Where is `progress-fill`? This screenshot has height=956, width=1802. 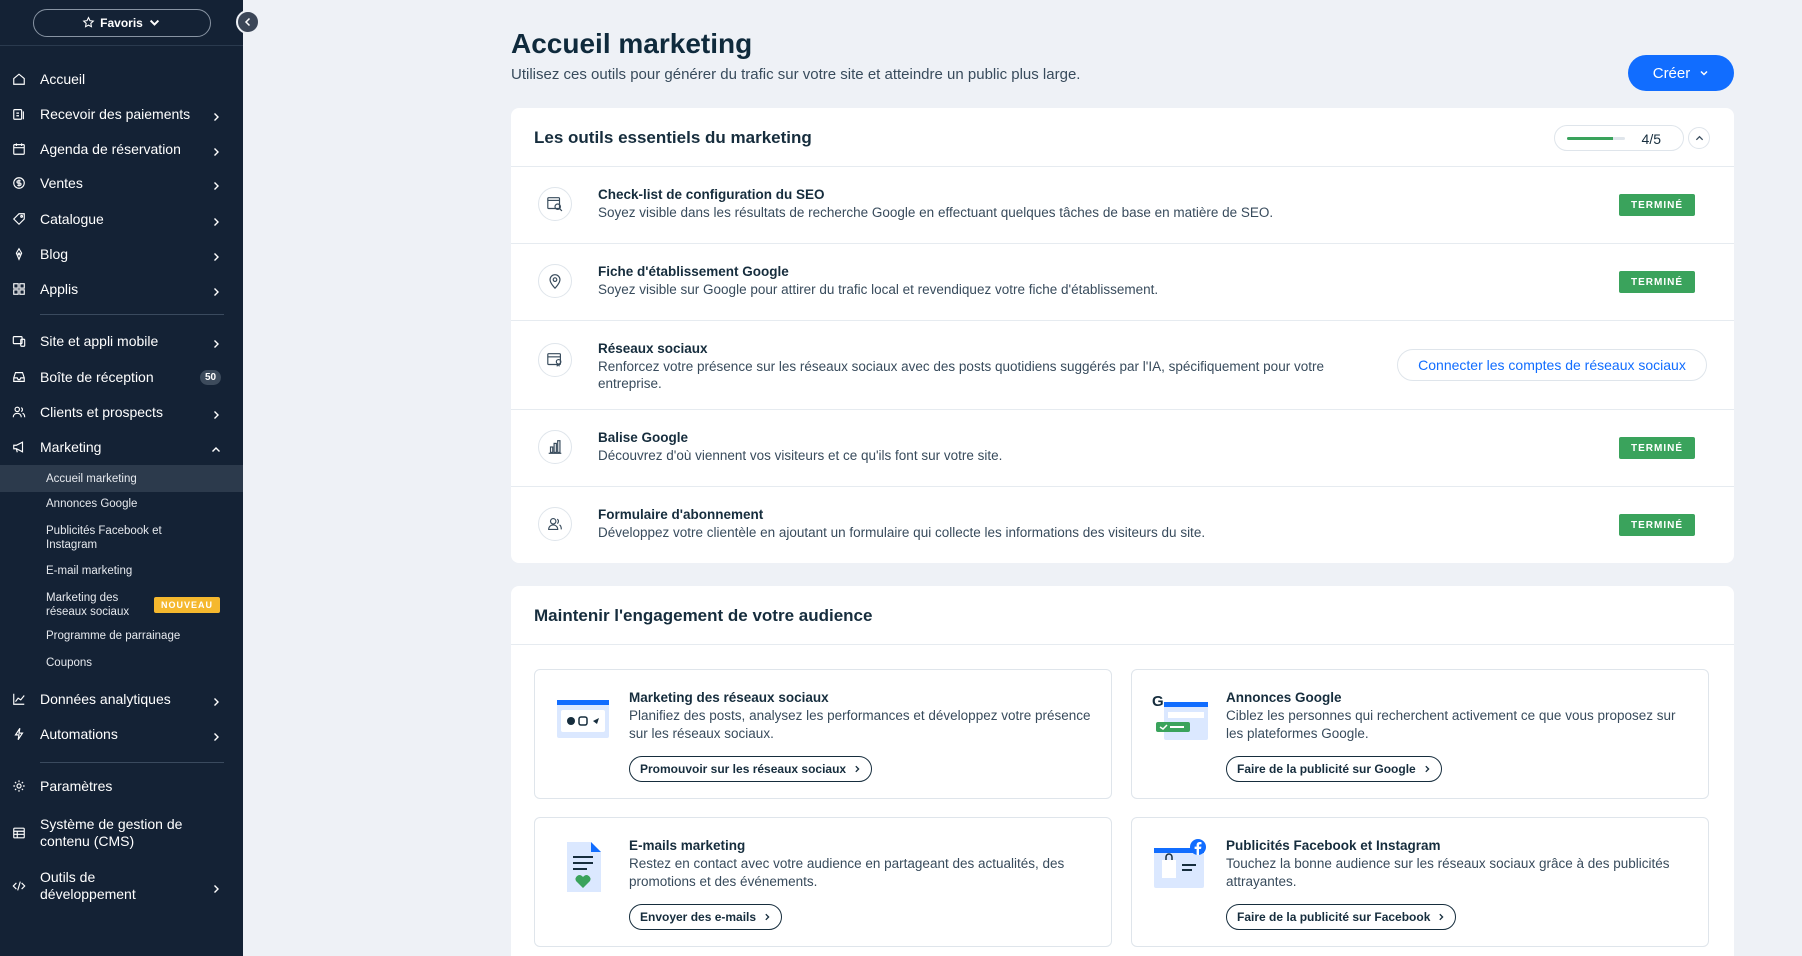
progress-fill is located at coordinates (1590, 138).